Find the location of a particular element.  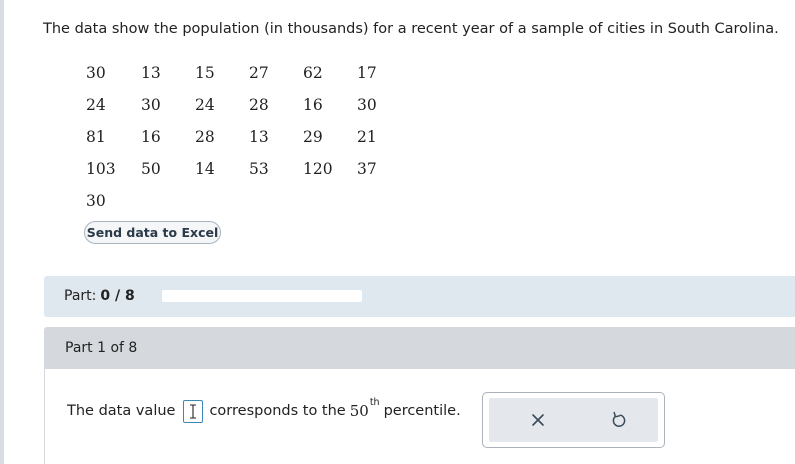

data-cell: 120 is located at coordinates (318, 169).